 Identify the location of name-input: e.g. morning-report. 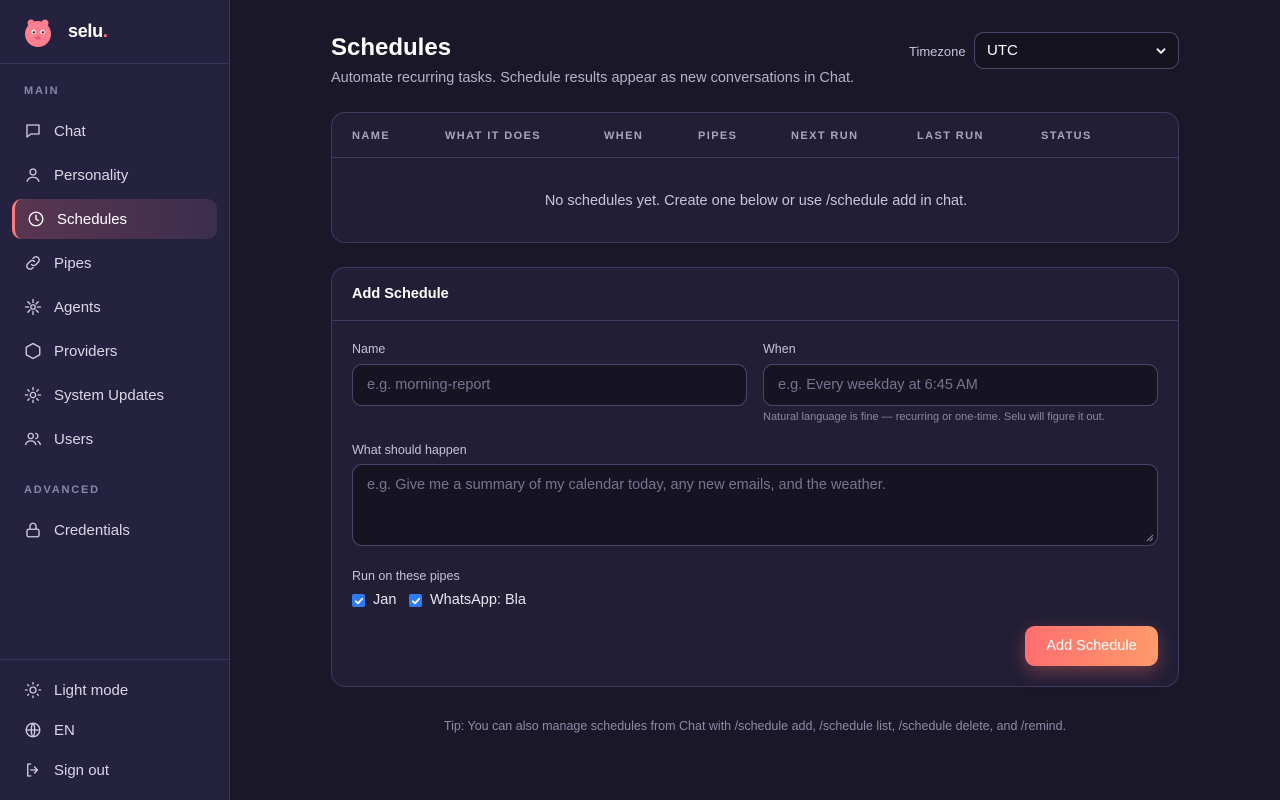
(549, 385).